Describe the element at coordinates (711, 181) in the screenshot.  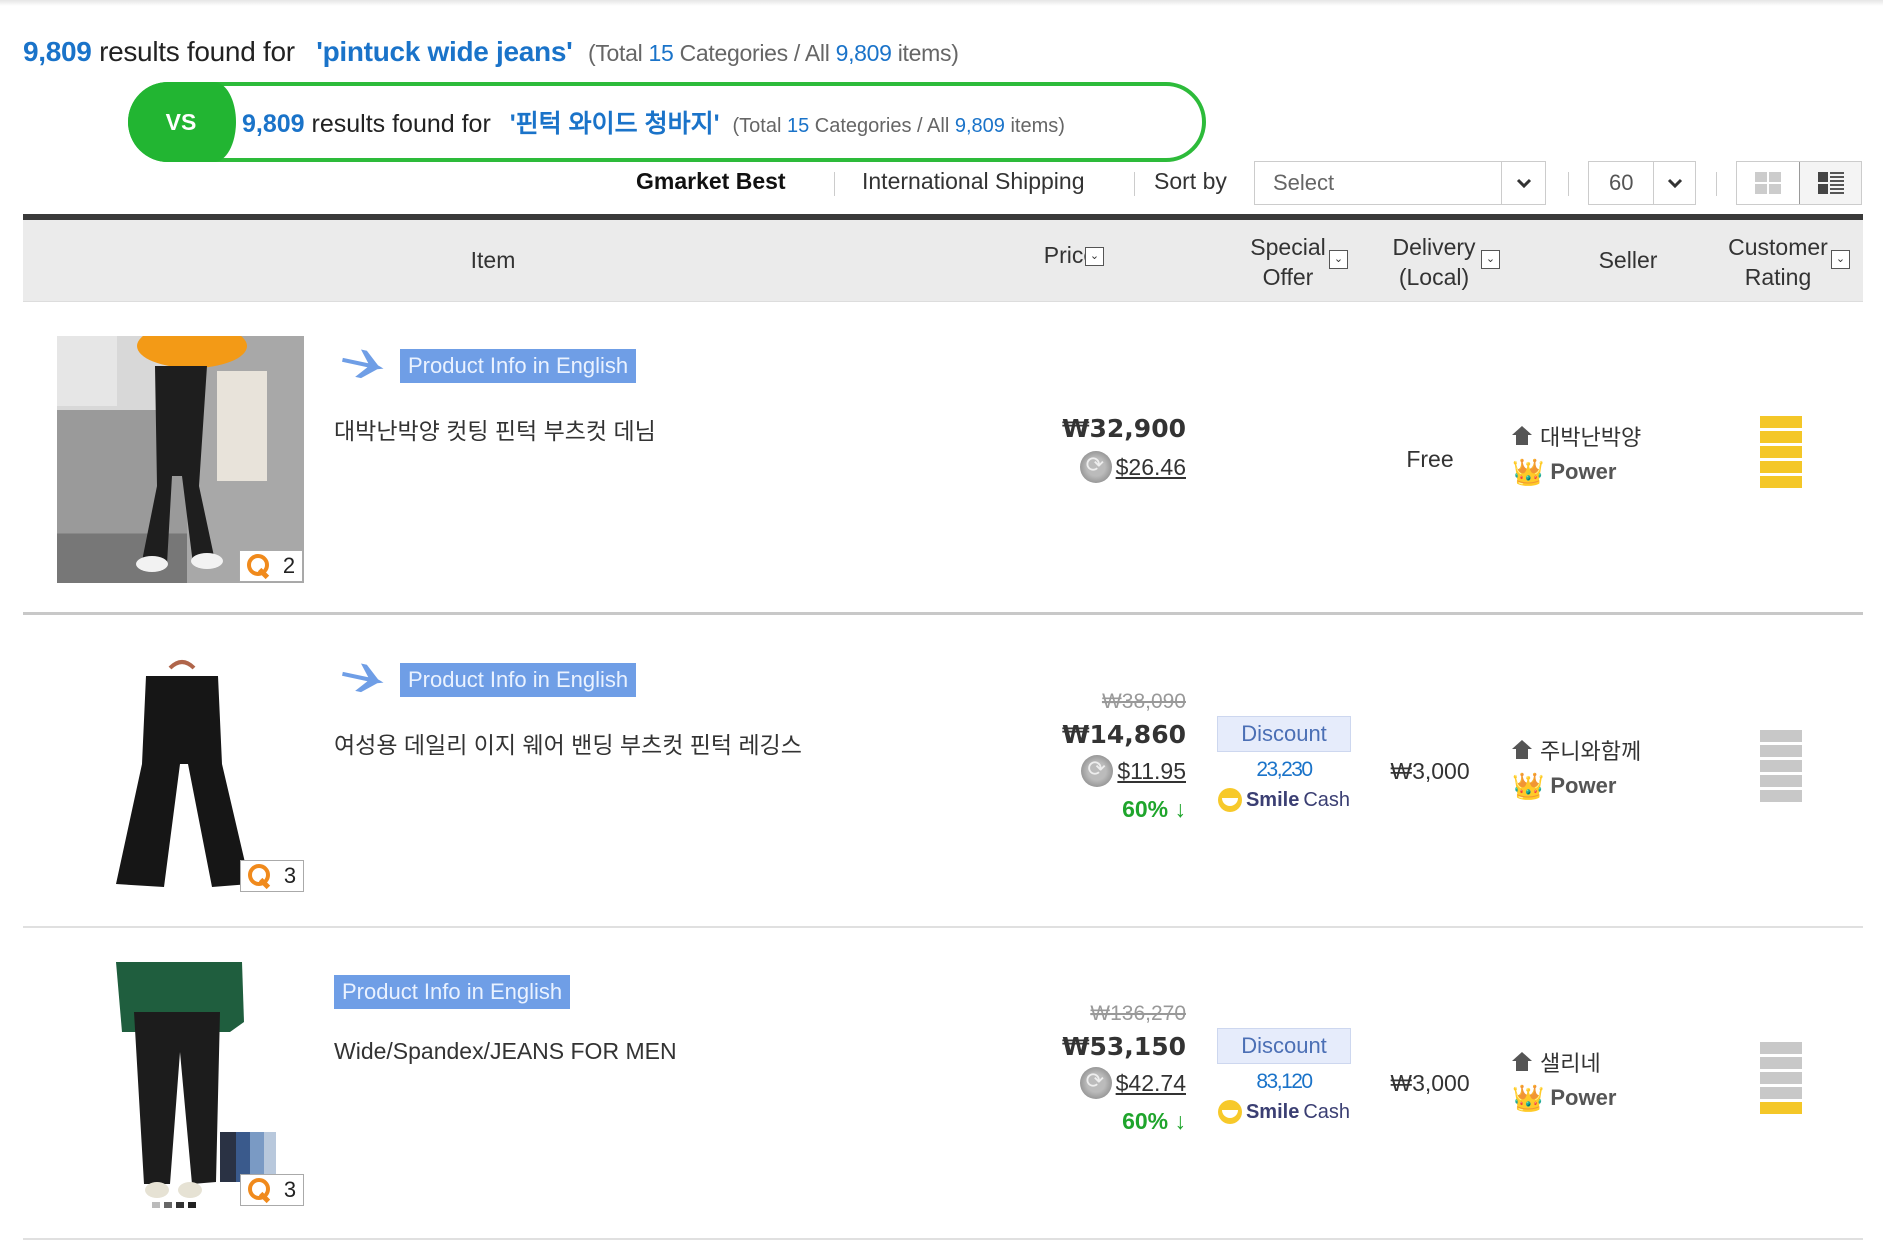
I see `gmarket-best-link: Gmarket Best` at that location.